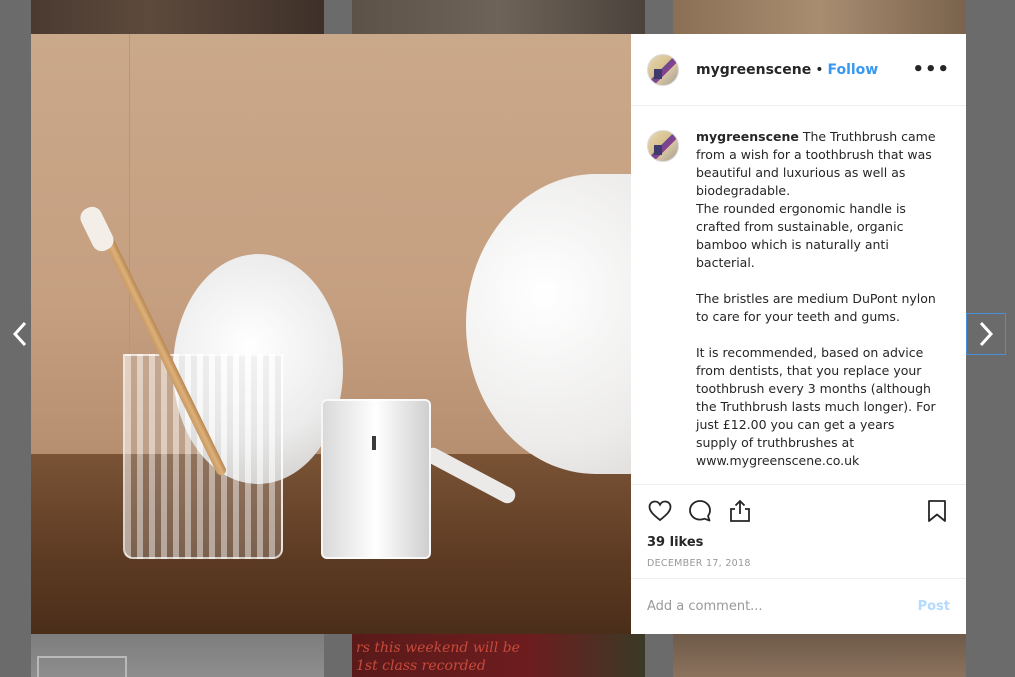 This screenshot has width=1015, height=677. I want to click on bookmark-icon, so click(937, 511).